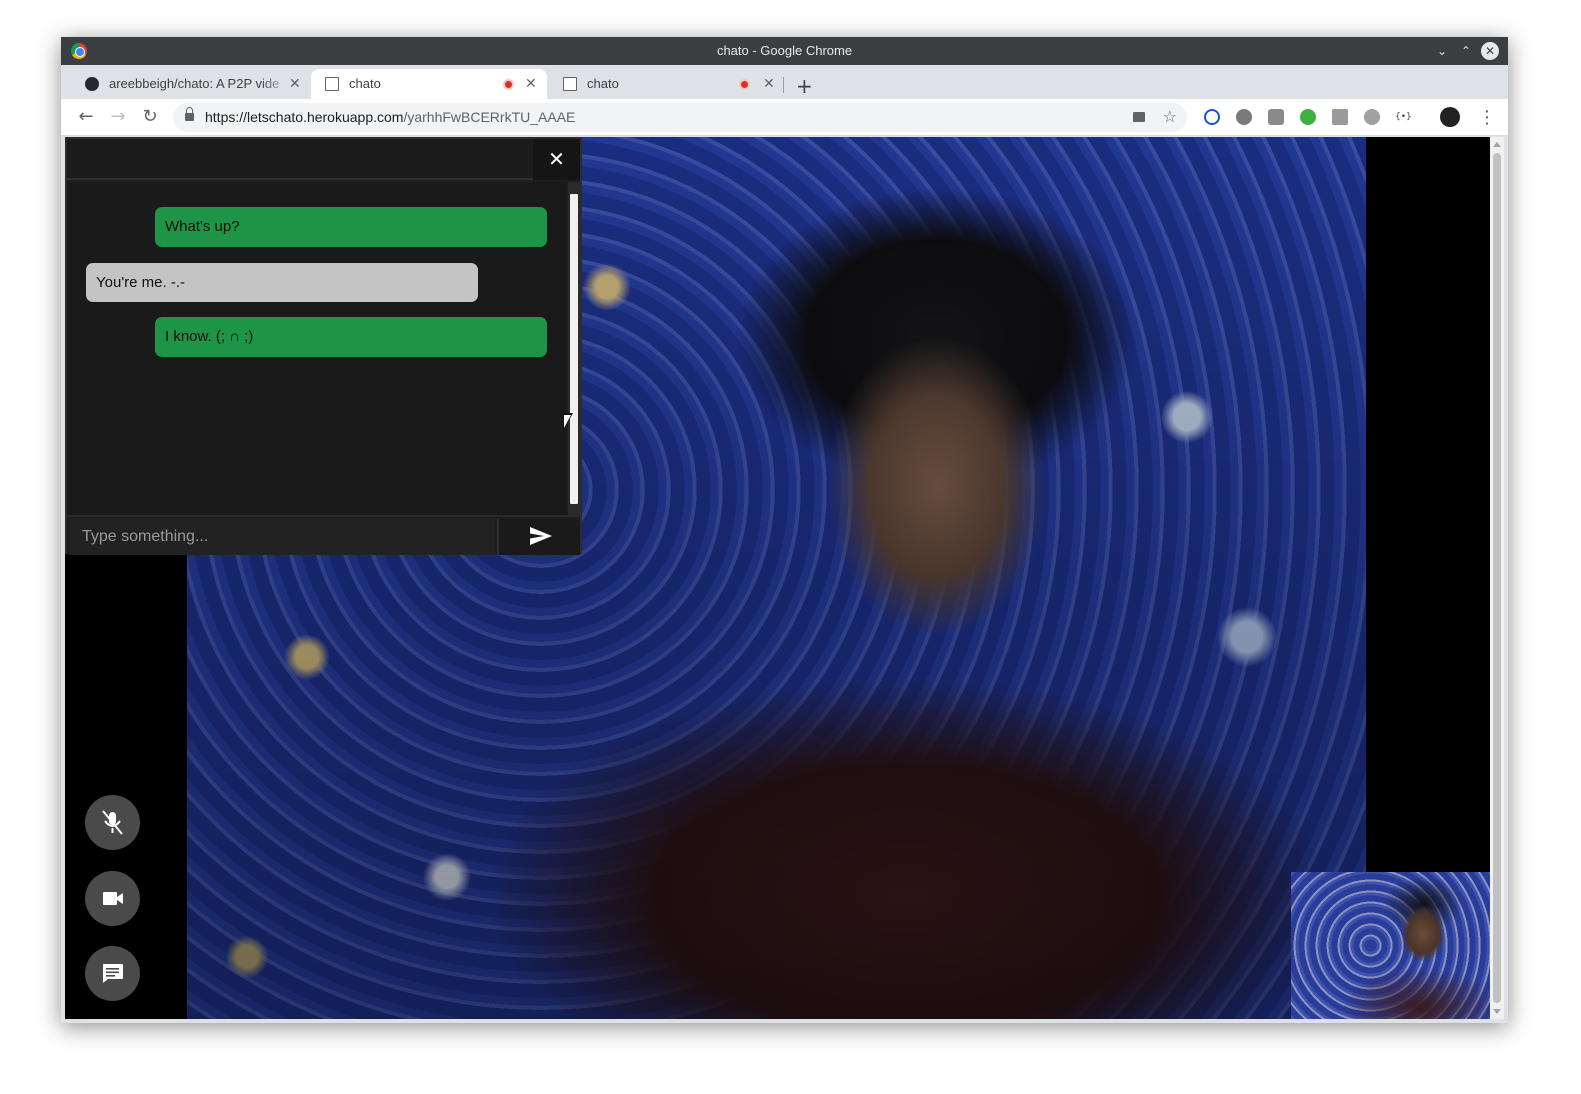 Image resolution: width=1581 pixels, height=1094 pixels. Describe the element at coordinates (150, 117) in the screenshot. I see `reload-button: ↻` at that location.